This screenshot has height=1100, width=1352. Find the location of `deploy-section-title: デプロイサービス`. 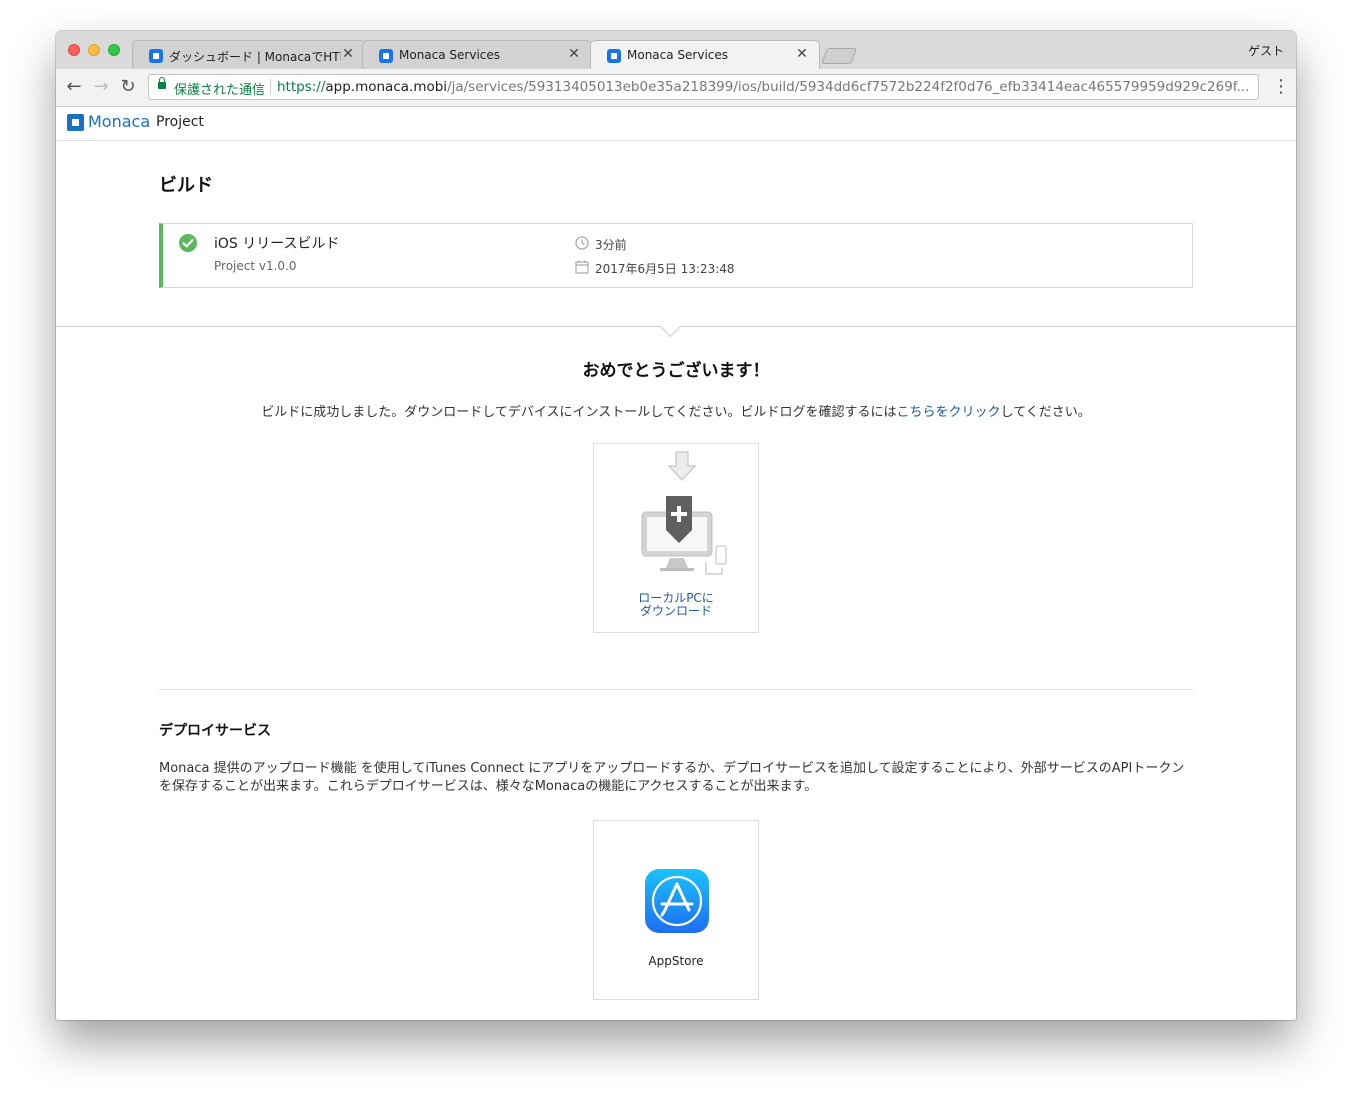

deploy-section-title: デプロイサービス is located at coordinates (215, 731).